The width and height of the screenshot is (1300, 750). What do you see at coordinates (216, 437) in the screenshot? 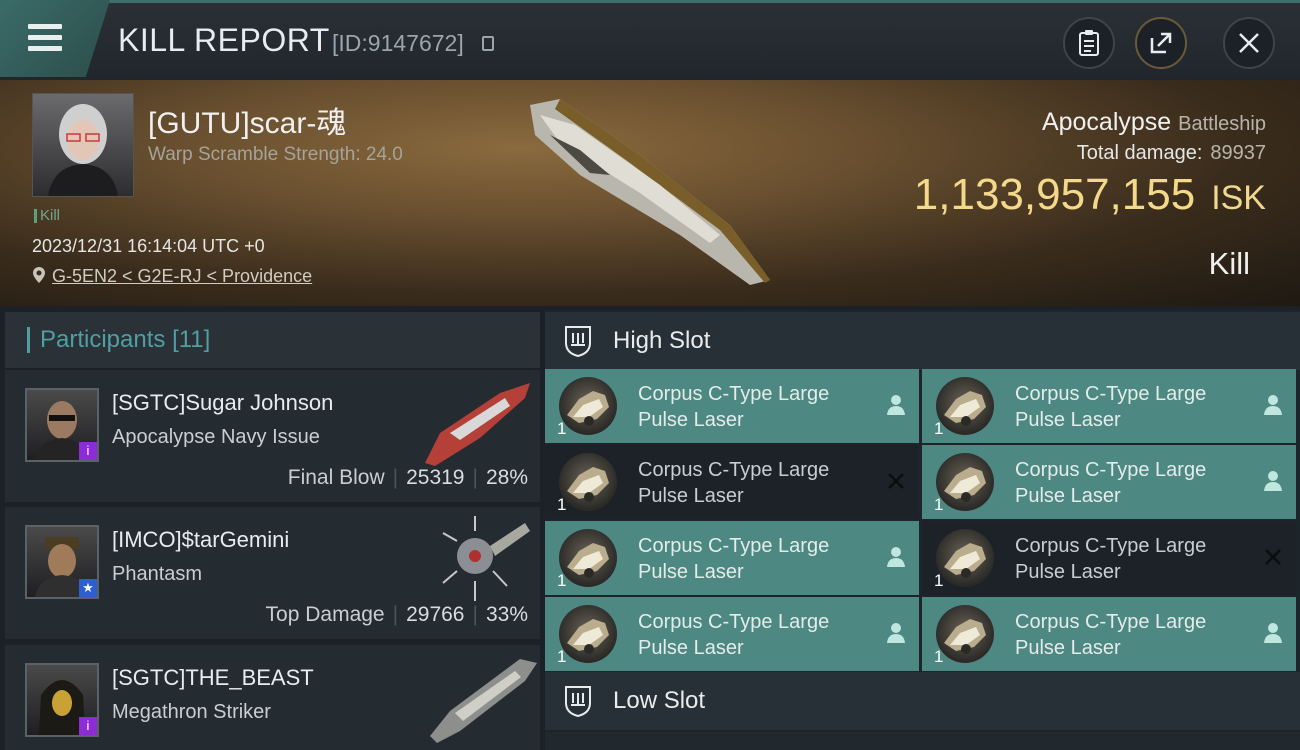
I see `participant-ship: Apocalypse Navy Issue` at bounding box center [216, 437].